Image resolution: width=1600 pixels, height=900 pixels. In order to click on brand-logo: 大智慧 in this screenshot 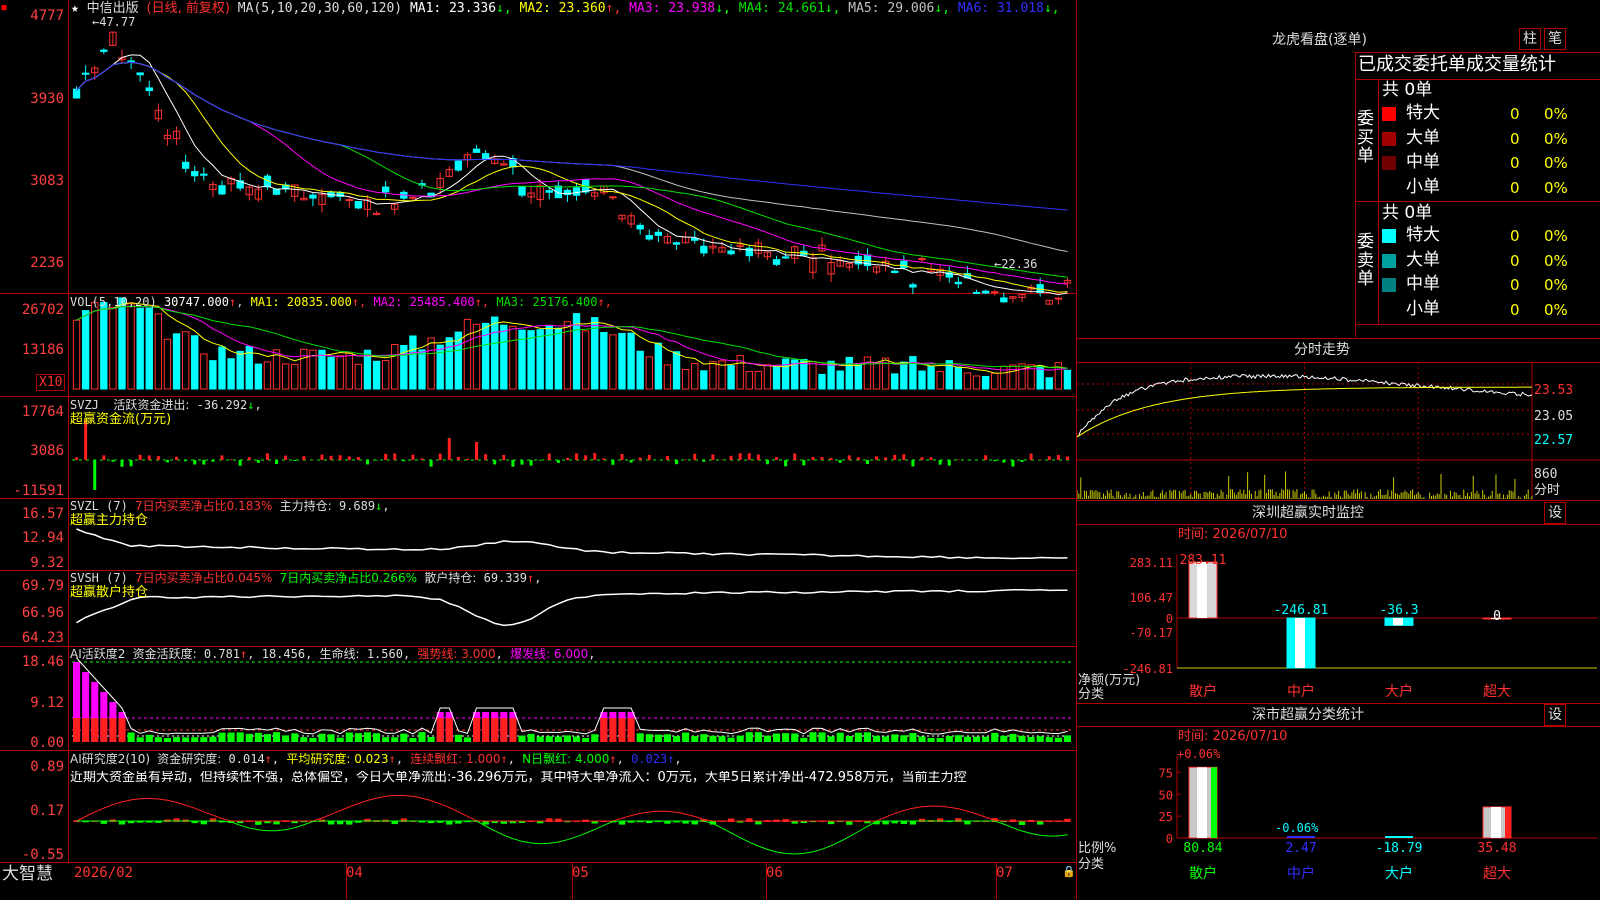, I will do `click(27, 874)`.